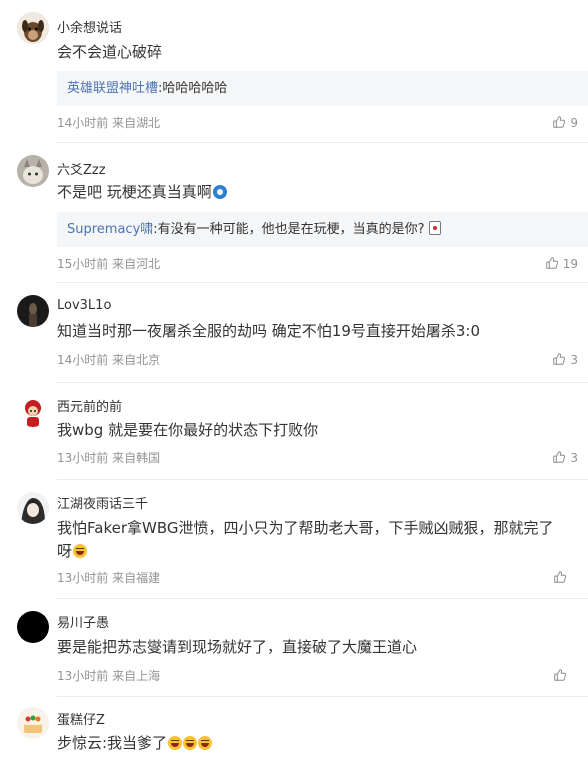  I want to click on card-emoji-icon, so click(434, 228).